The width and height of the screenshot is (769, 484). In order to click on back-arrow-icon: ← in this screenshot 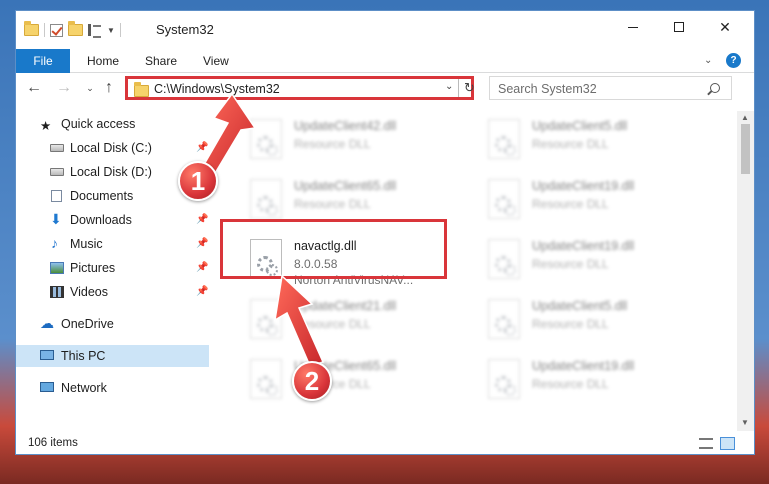, I will do `click(34, 88)`.